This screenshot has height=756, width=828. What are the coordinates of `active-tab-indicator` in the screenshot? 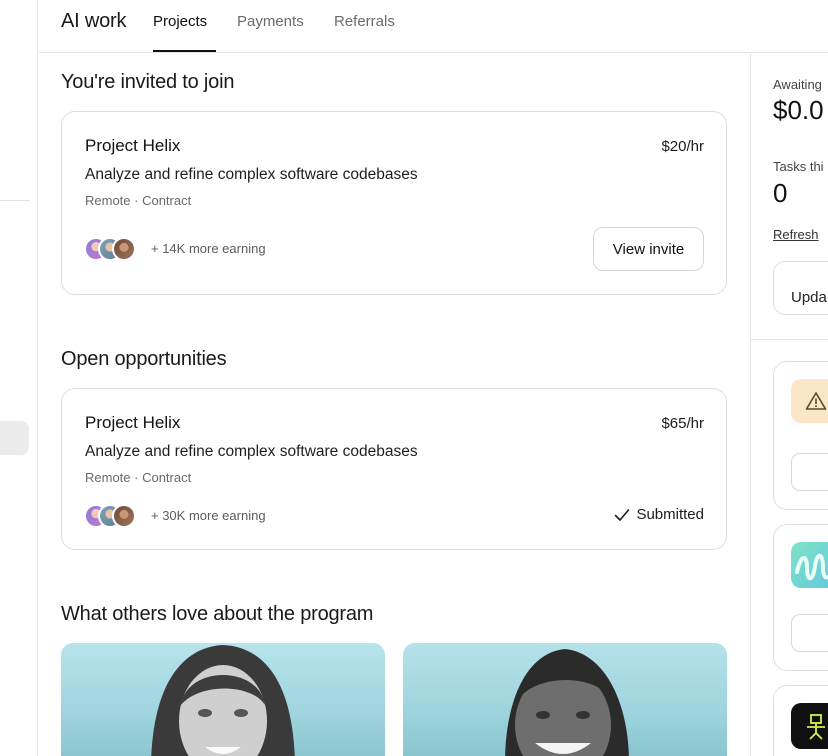 It's located at (184, 51).